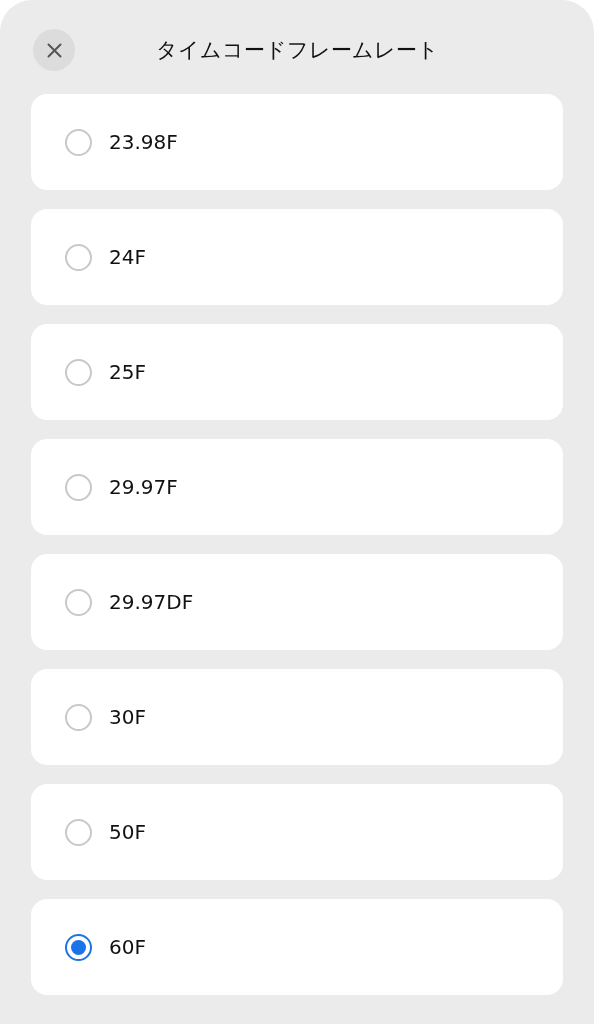 Image resolution: width=594 pixels, height=1024 pixels. What do you see at coordinates (297, 487) in the screenshot?
I see `option-row: 29.97F` at bounding box center [297, 487].